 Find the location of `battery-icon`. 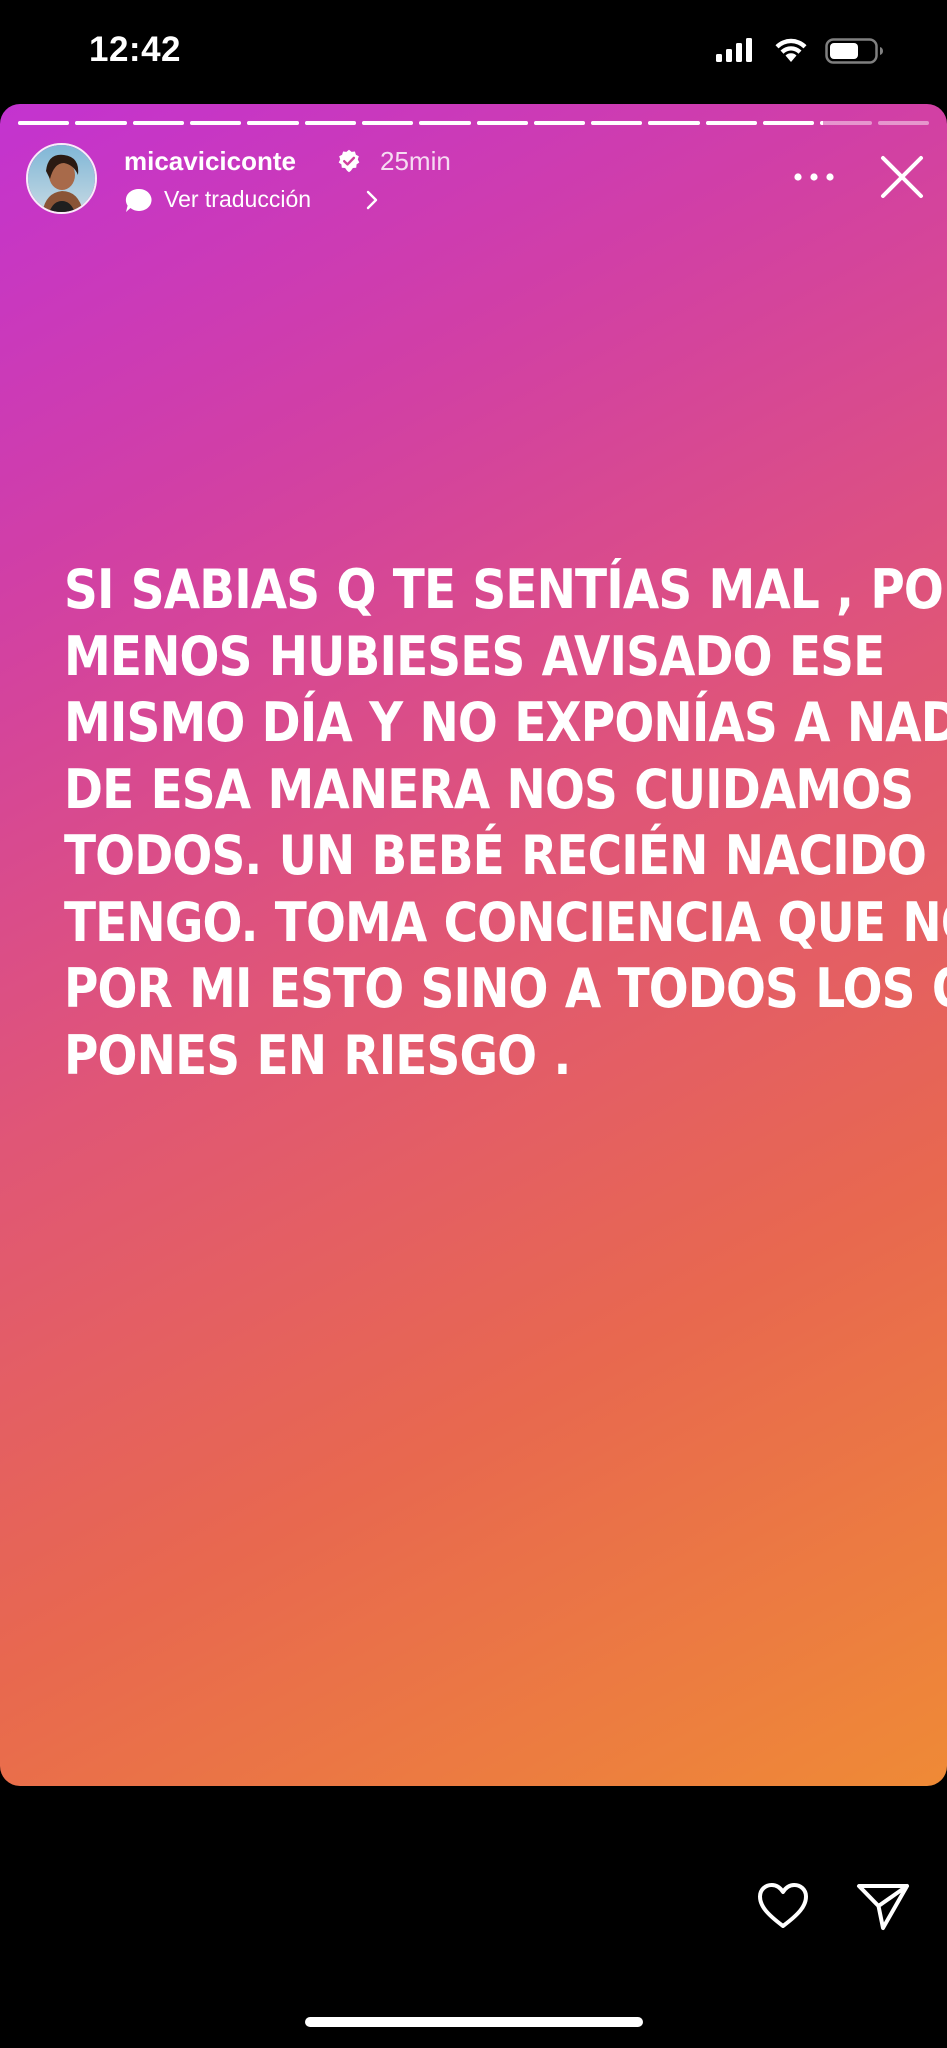

battery-icon is located at coordinates (854, 51).